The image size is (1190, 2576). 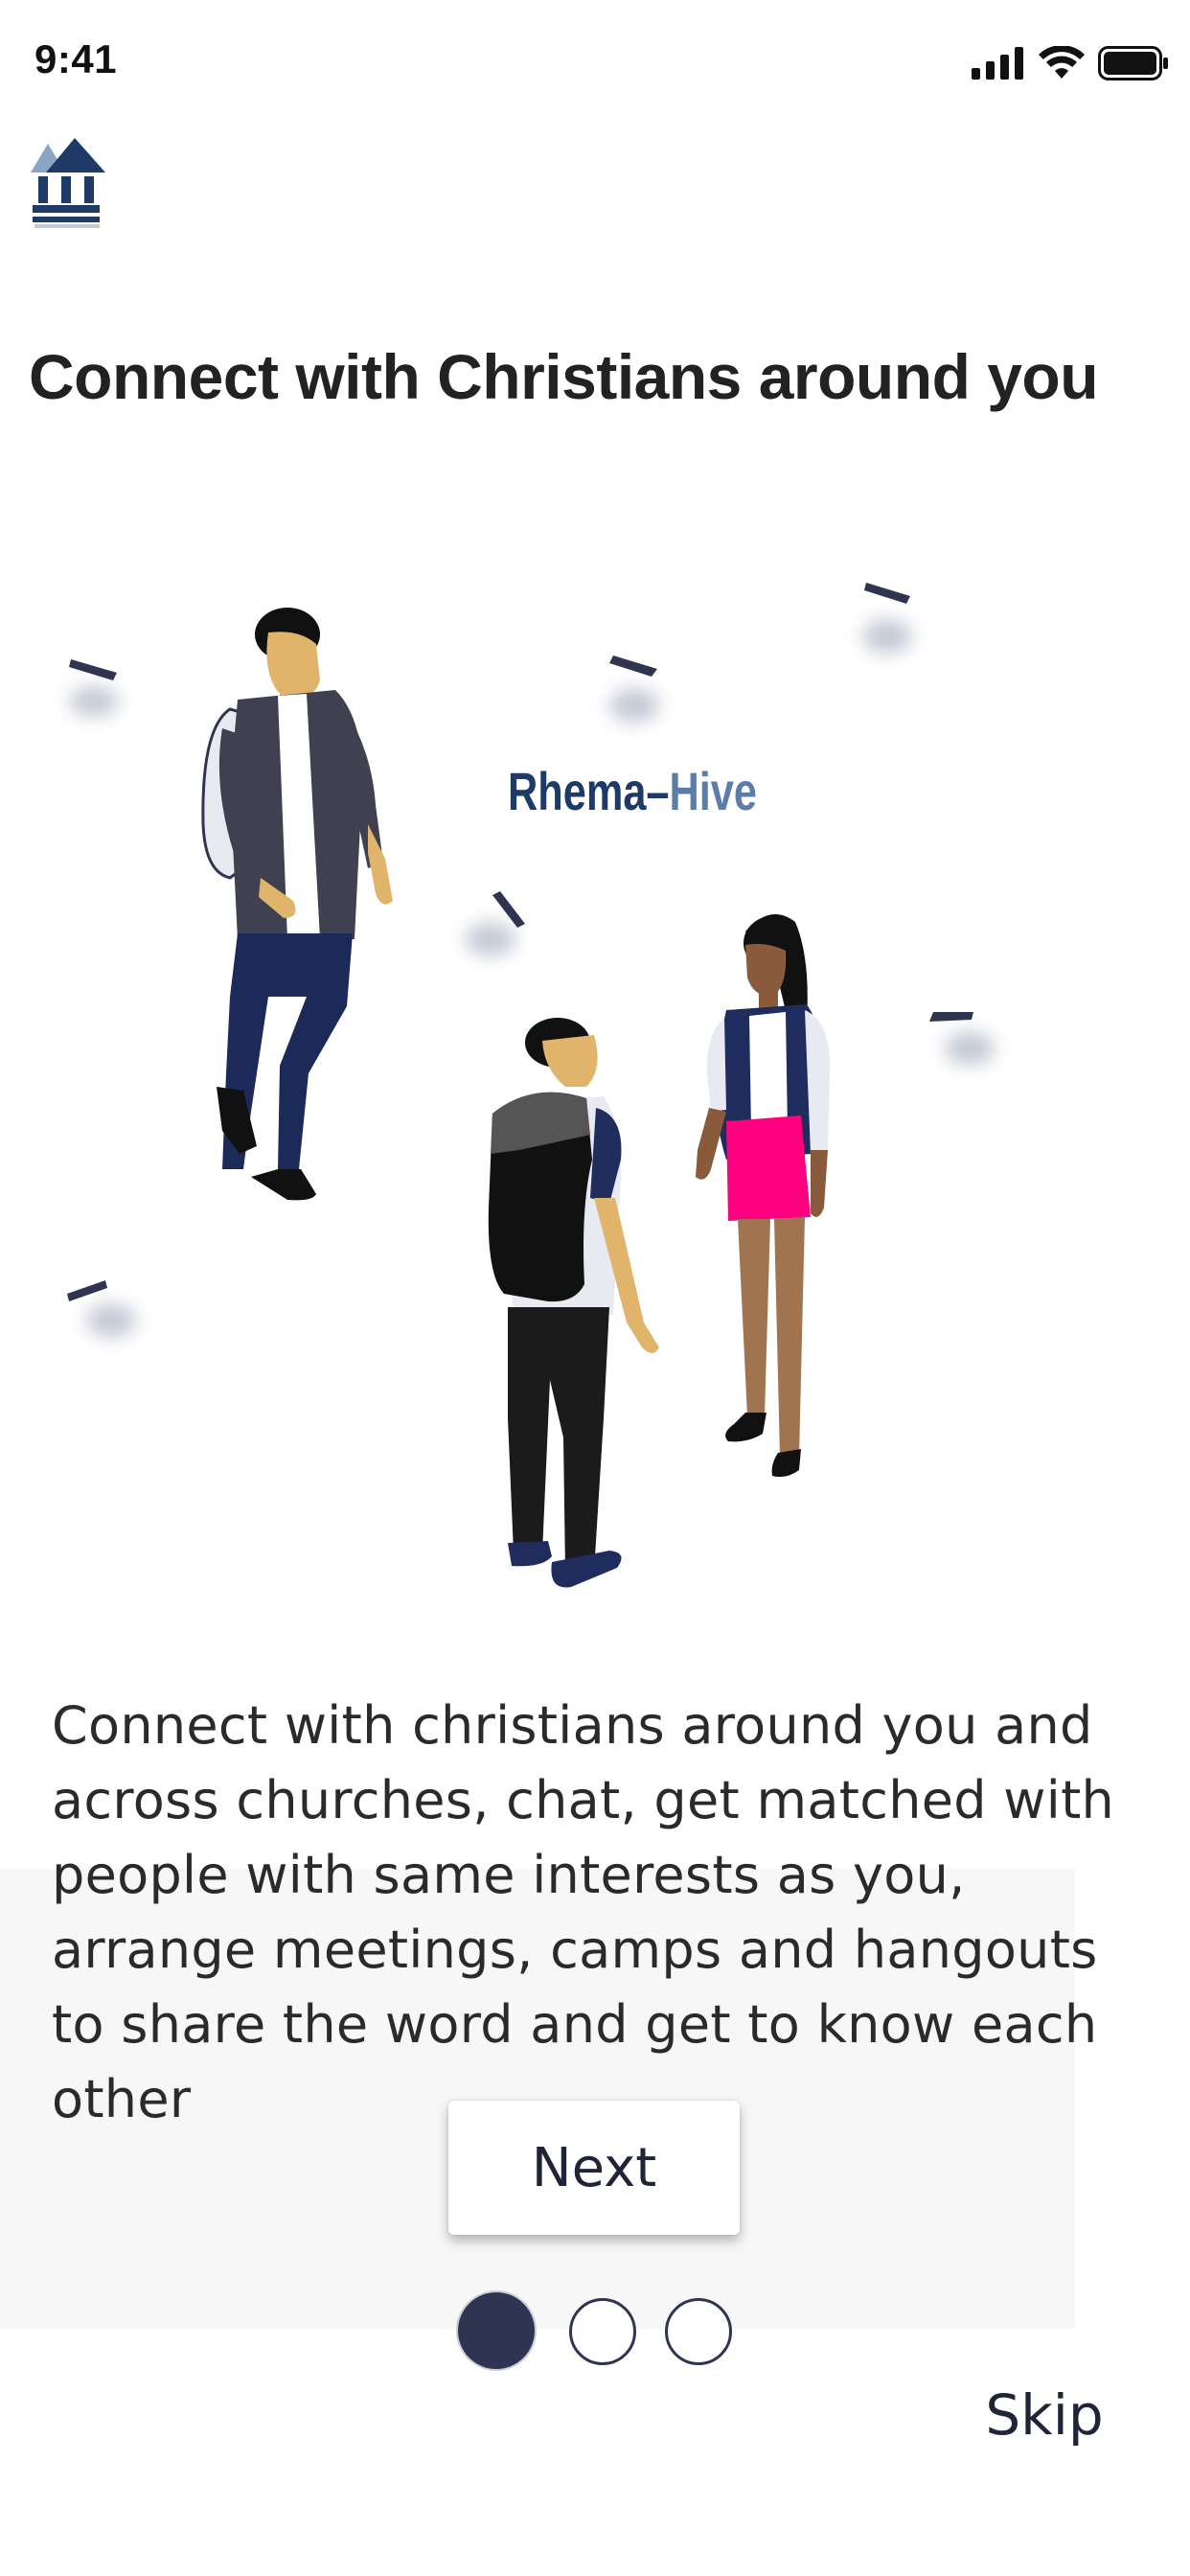 What do you see at coordinates (1044, 2415) in the screenshot?
I see `skip-button: Skip` at bounding box center [1044, 2415].